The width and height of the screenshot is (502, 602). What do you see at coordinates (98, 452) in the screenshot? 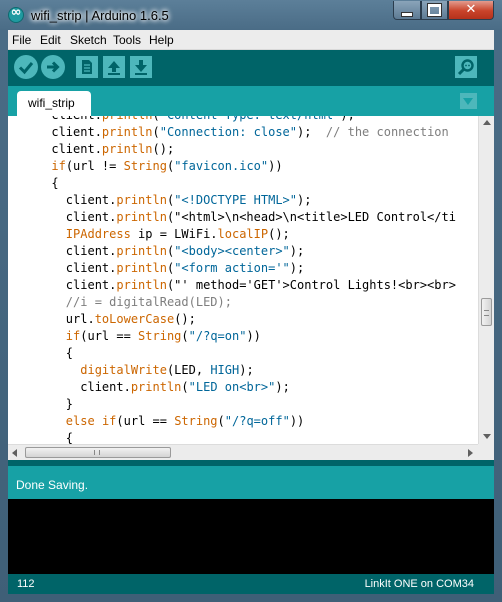
I see `horizontal-scroll-thumb` at bounding box center [98, 452].